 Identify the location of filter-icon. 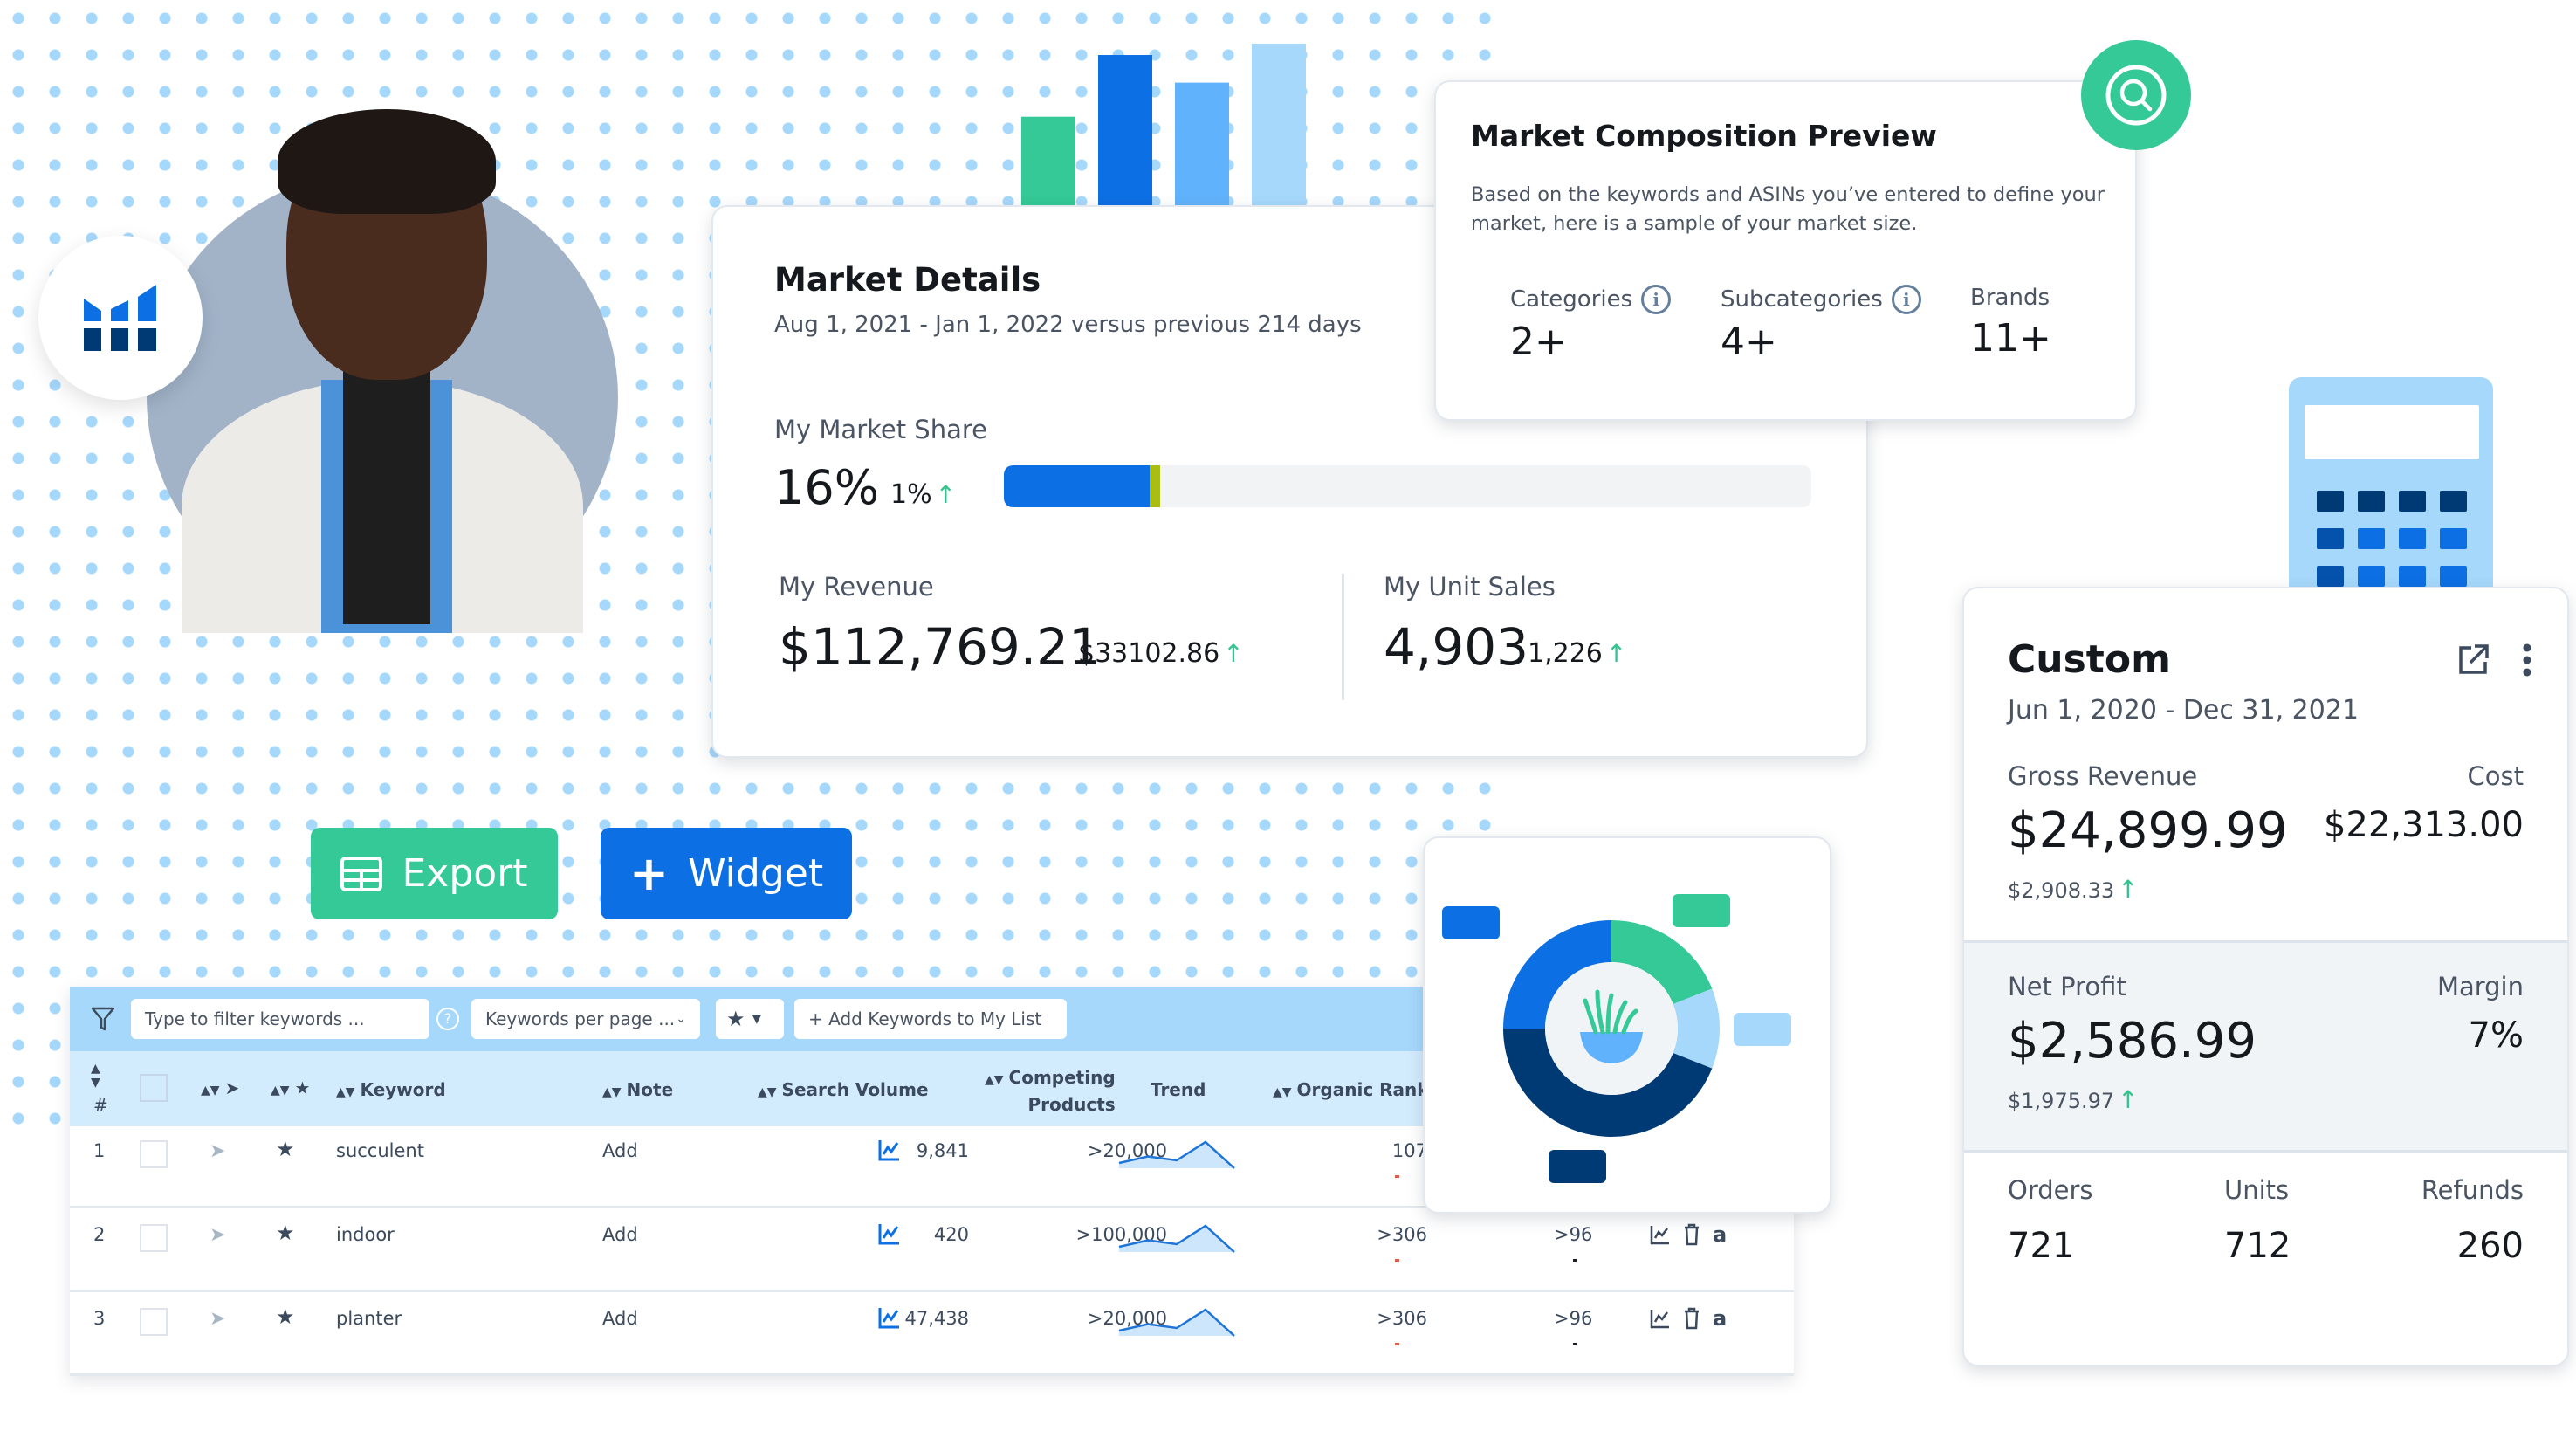
(103, 1019).